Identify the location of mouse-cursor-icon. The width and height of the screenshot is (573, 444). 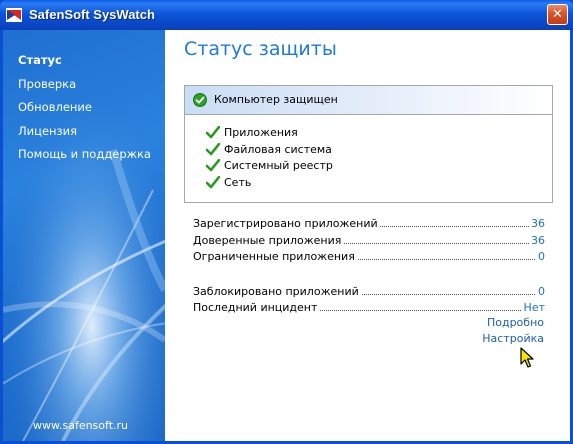
(527, 357).